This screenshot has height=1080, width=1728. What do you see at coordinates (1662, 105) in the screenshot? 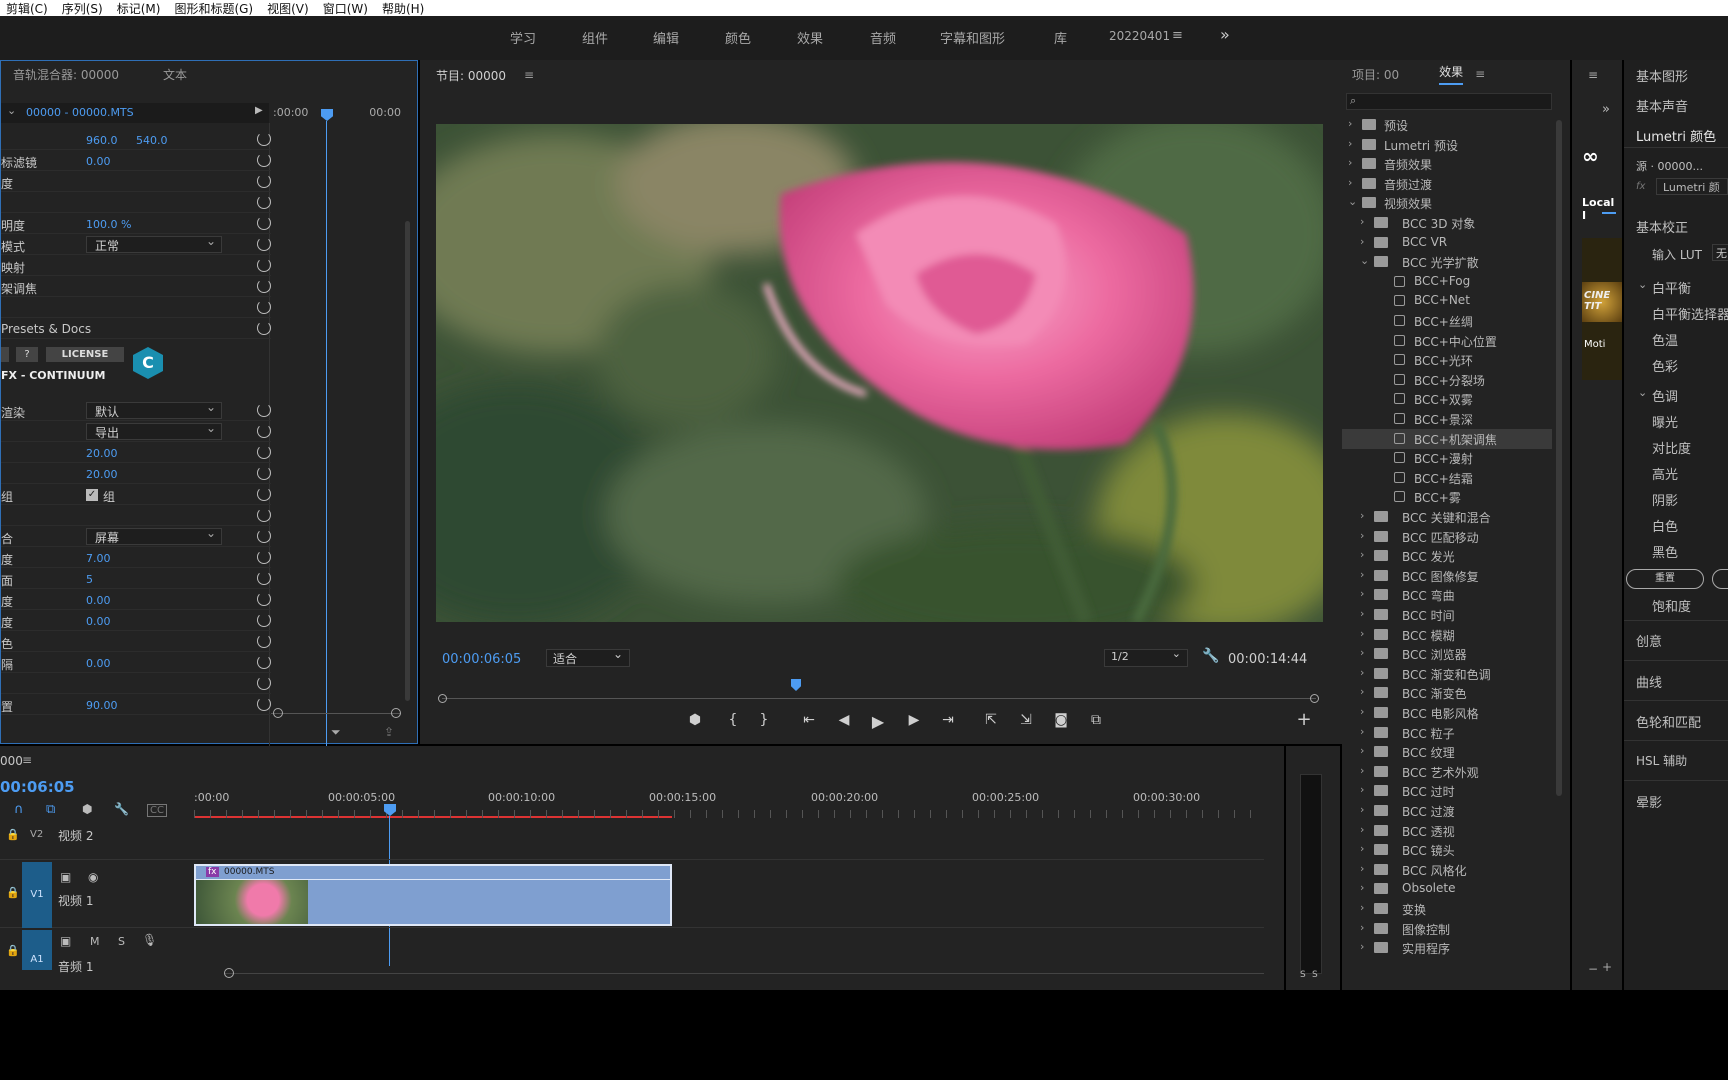
I see `essential-sound-tab: 基本声音` at bounding box center [1662, 105].